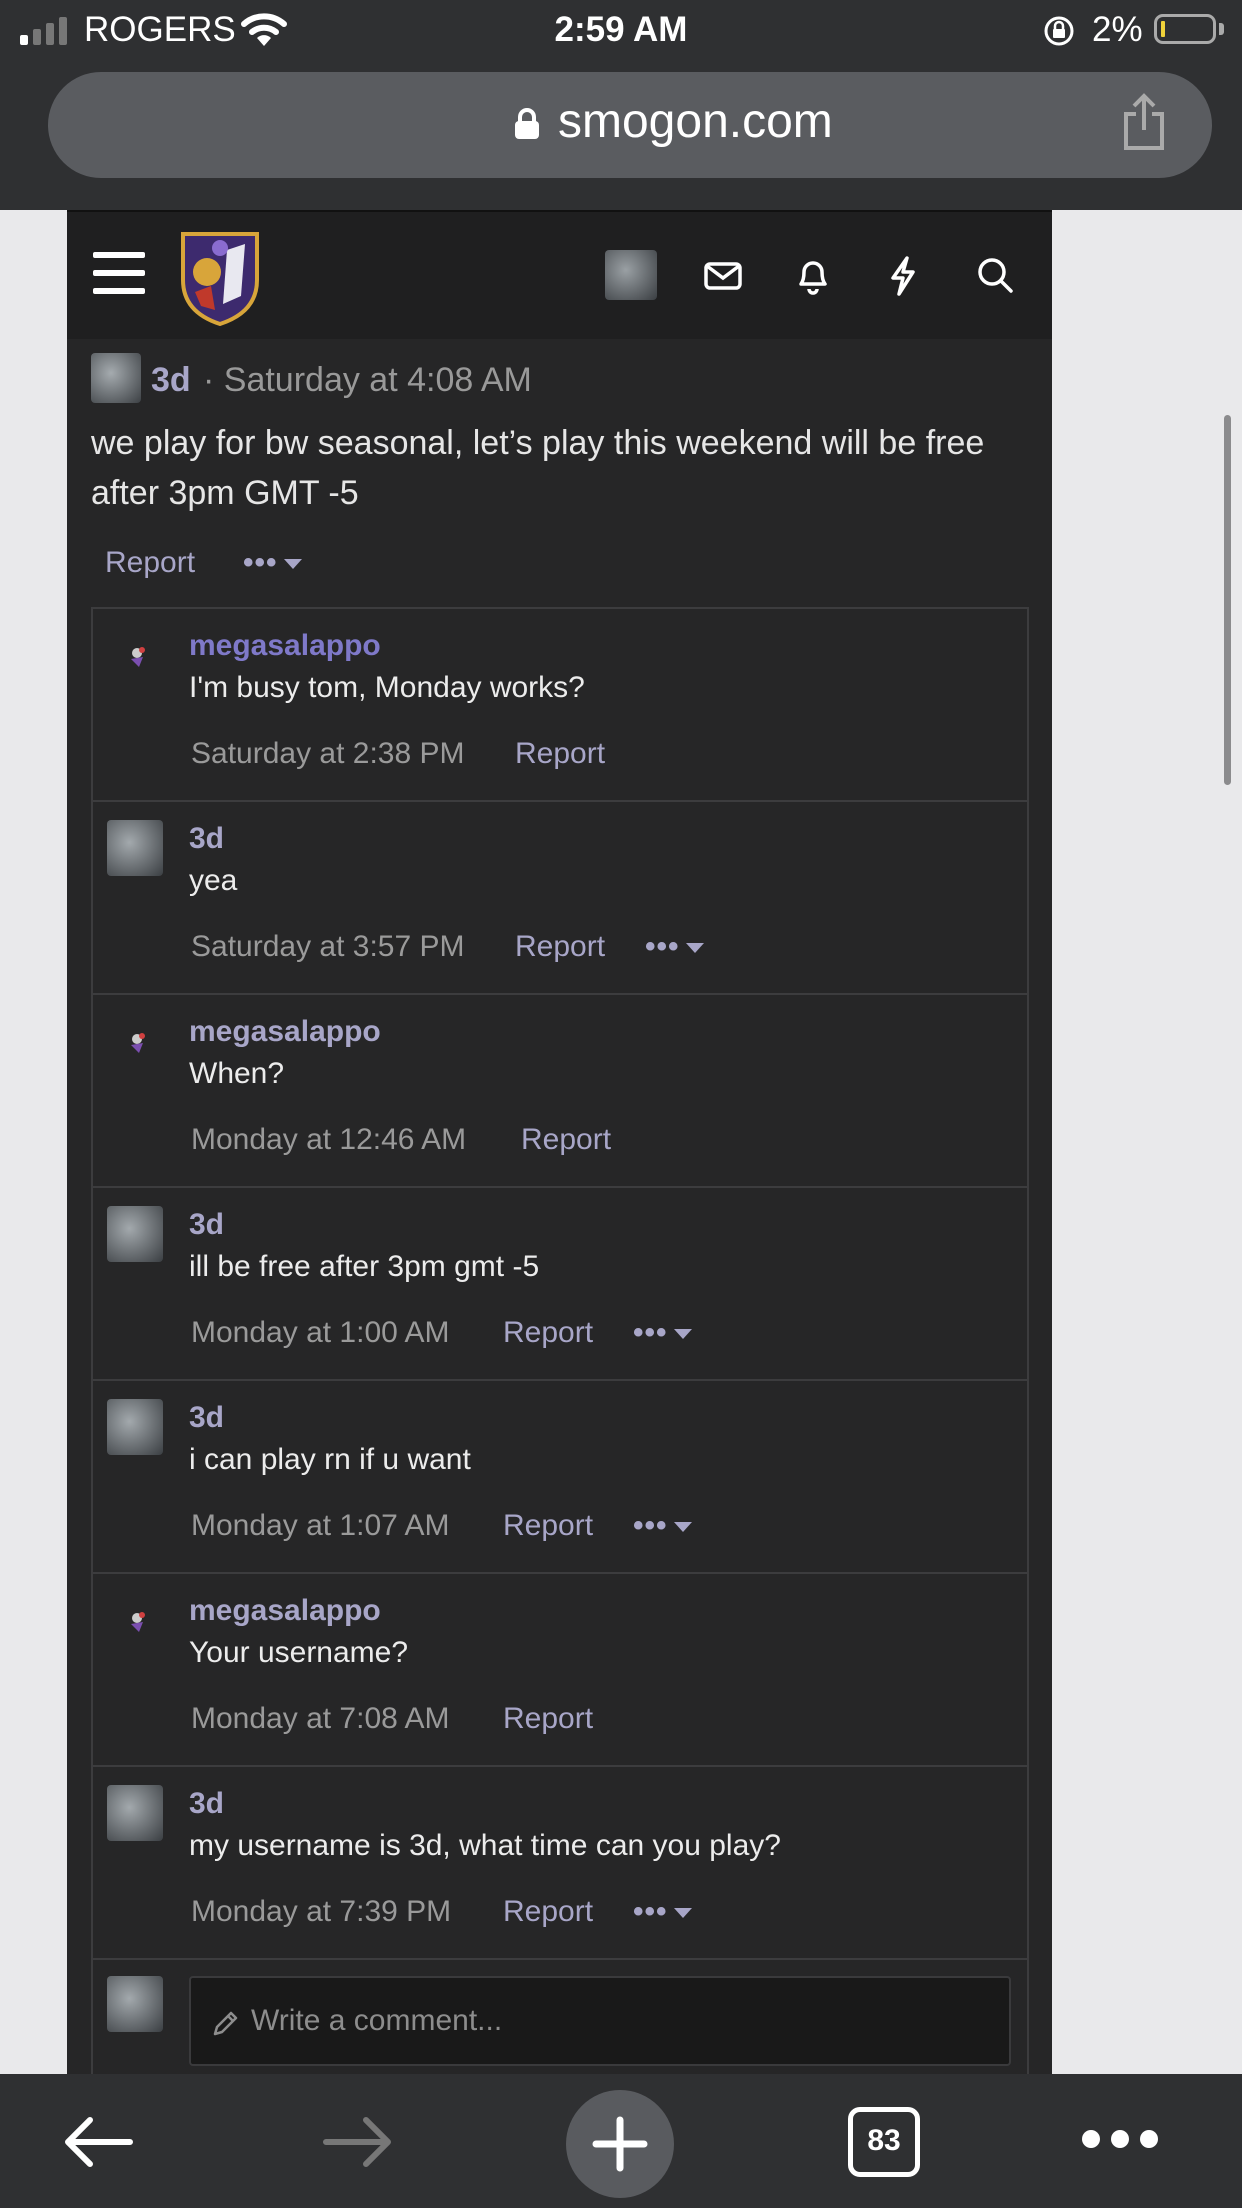 The height and width of the screenshot is (2208, 1242). Describe the element at coordinates (695, 121) in the screenshot. I see `url-text: smogon.com` at that location.